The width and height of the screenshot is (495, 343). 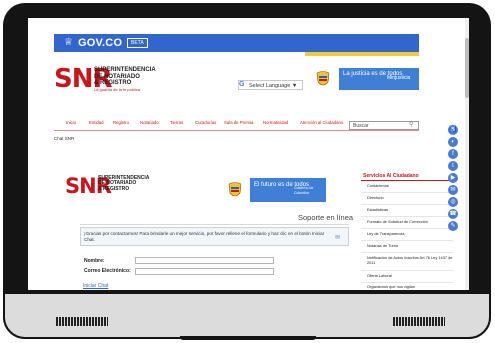 What do you see at coordinates (205, 122) in the screenshot?
I see `nav-item-curadurias: Curadurías` at bounding box center [205, 122].